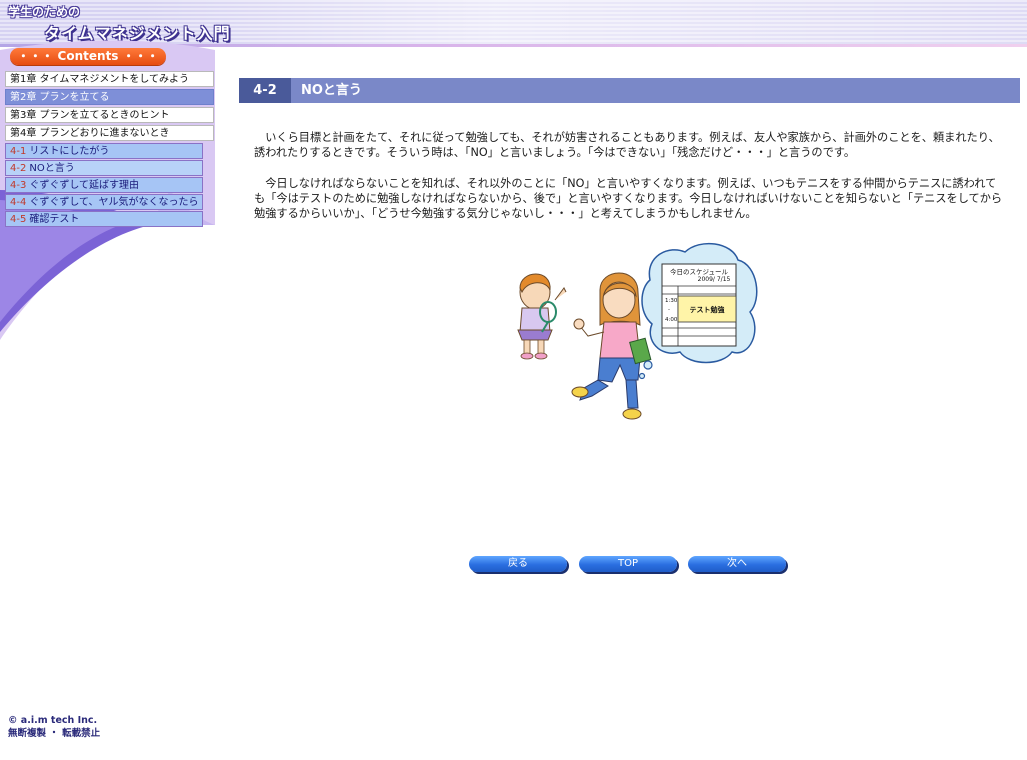 This screenshot has width=1027, height=760. I want to click on schedule-task: テスト勉強, so click(707, 309).